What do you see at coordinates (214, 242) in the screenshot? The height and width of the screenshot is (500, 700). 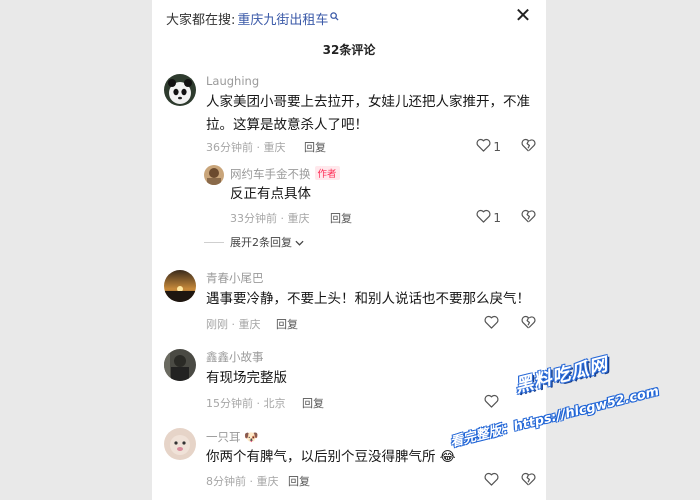 I see `divider` at bounding box center [214, 242].